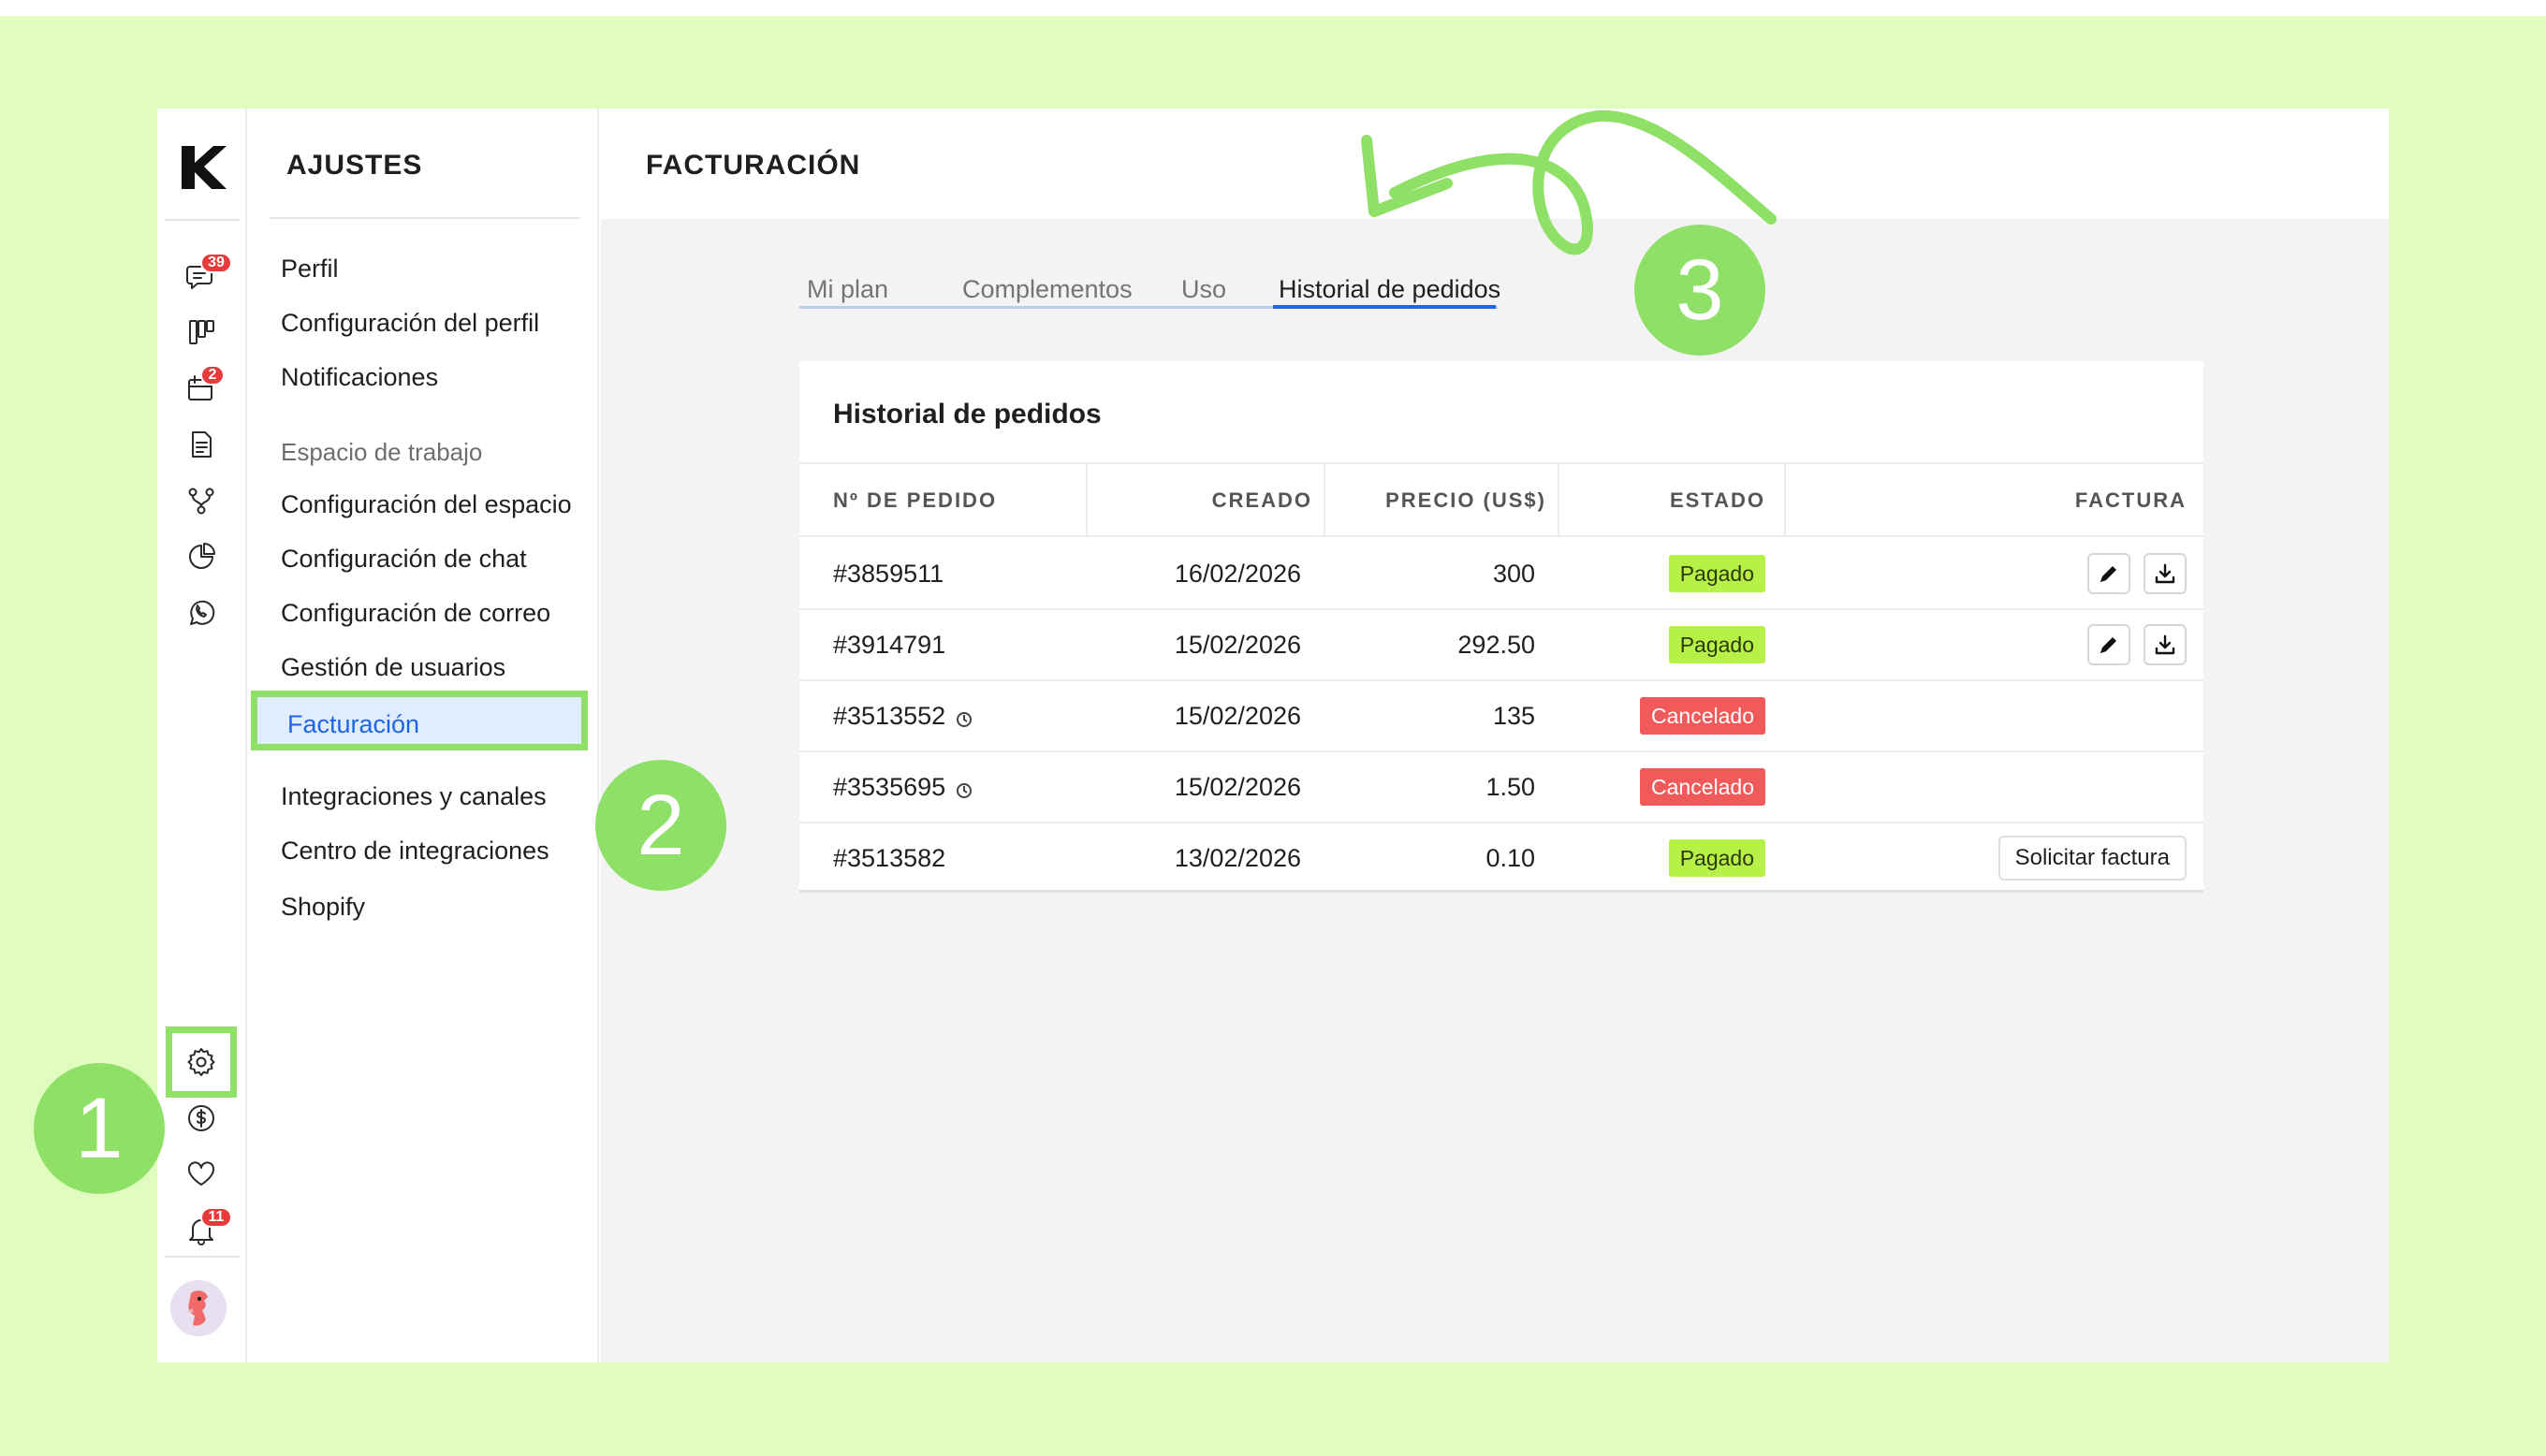  Describe the element at coordinates (1273, 8) in the screenshot. I see `top-strip` at that location.